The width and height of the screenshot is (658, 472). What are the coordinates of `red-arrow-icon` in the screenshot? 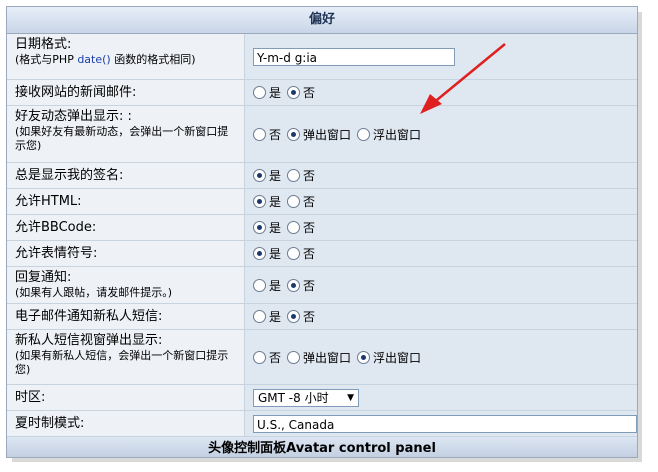 It's located at (463, 78).